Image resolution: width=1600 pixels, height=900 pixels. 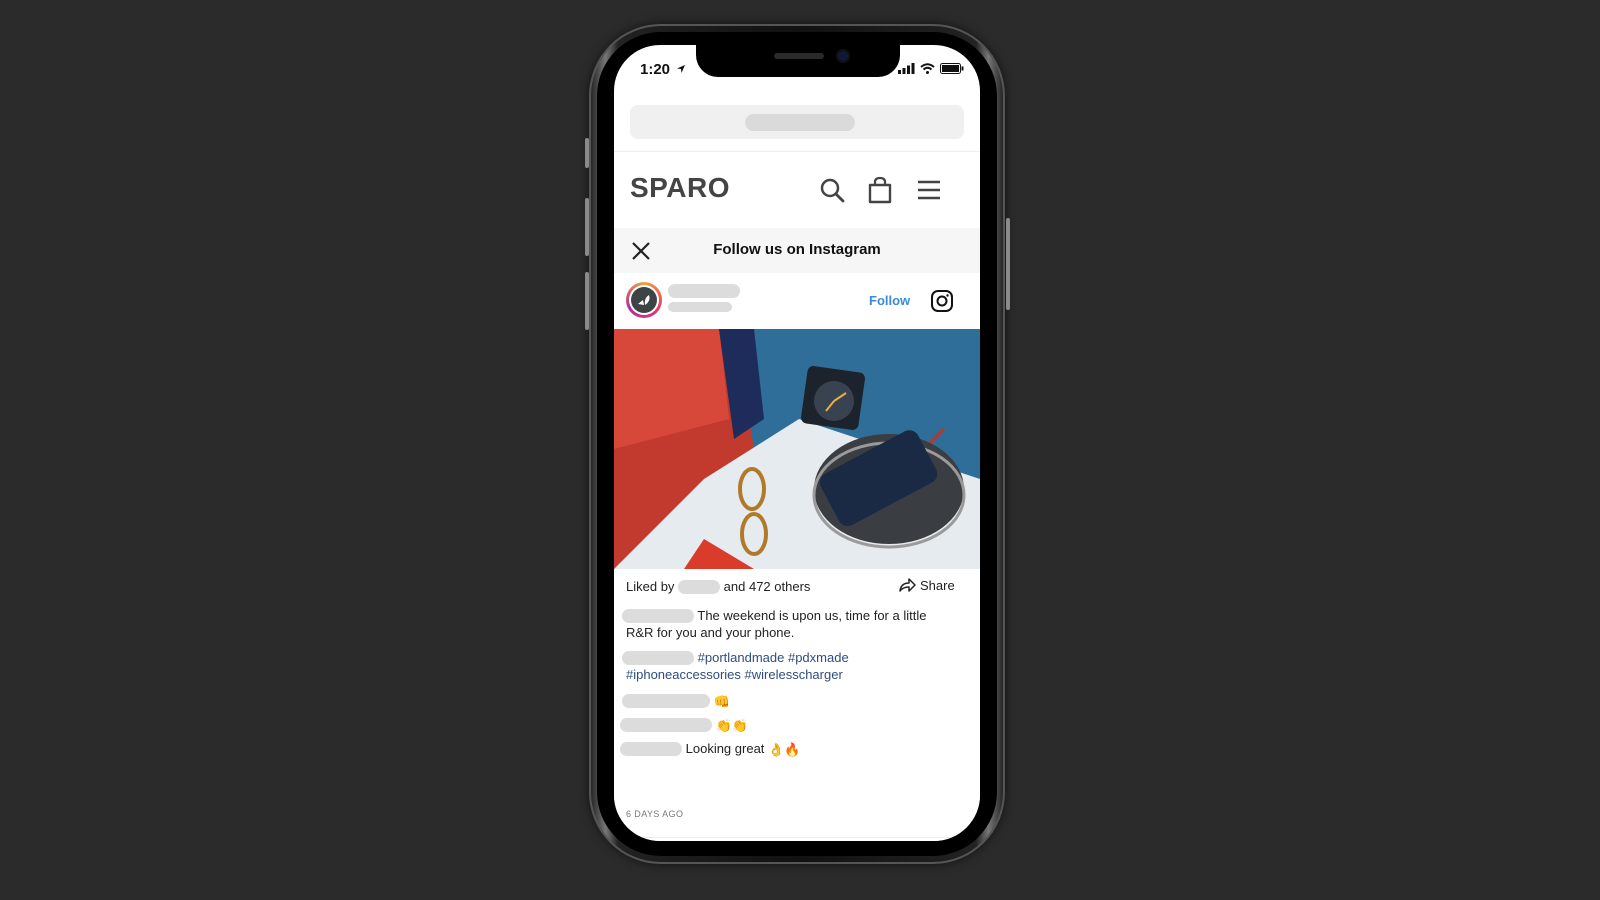 What do you see at coordinates (952, 68) in the screenshot?
I see `battery-icon` at bounding box center [952, 68].